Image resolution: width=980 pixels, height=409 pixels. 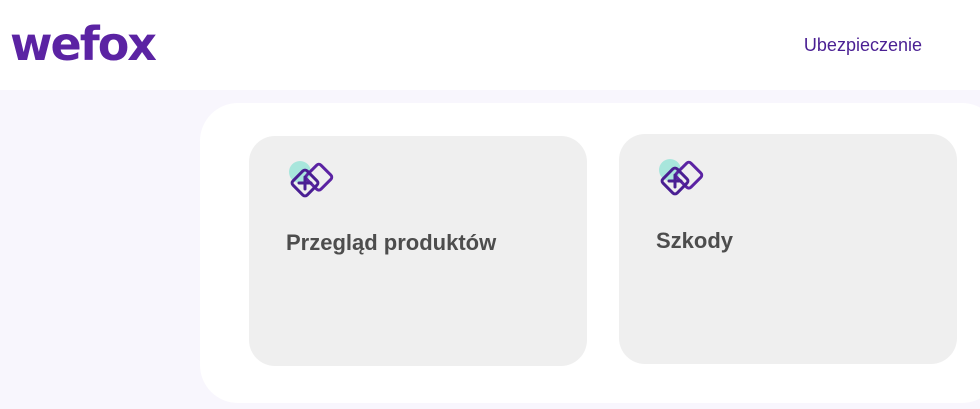 I want to click on nav-link-ubezpieczenie: Ubezpieczenie, so click(x=863, y=45).